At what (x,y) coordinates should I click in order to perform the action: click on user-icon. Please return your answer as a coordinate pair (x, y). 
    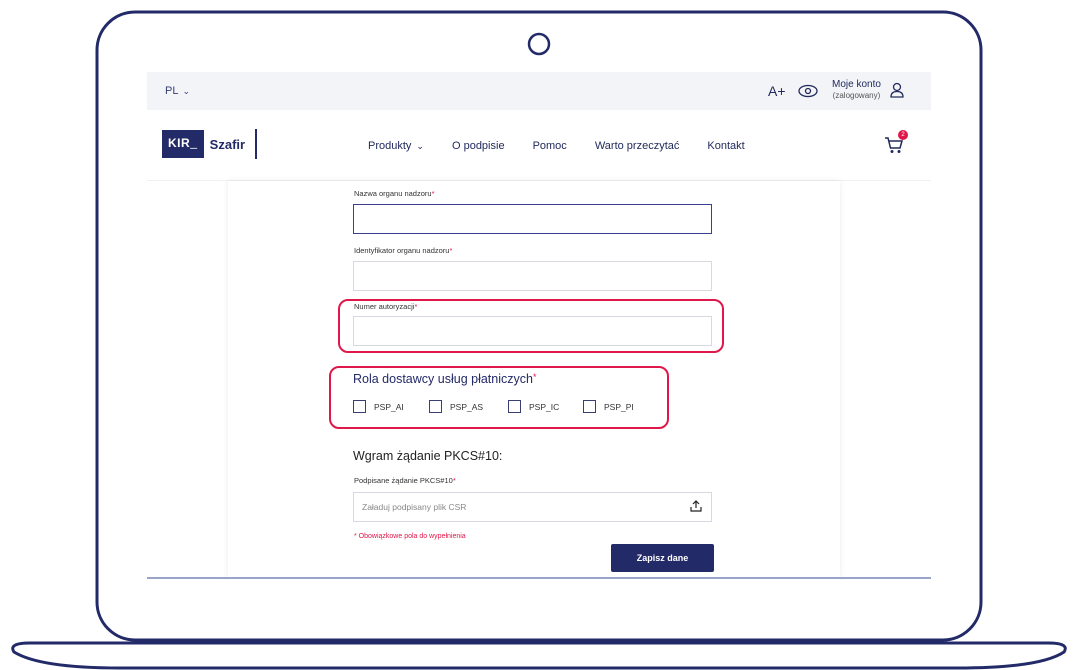
    Looking at the image, I should click on (897, 90).